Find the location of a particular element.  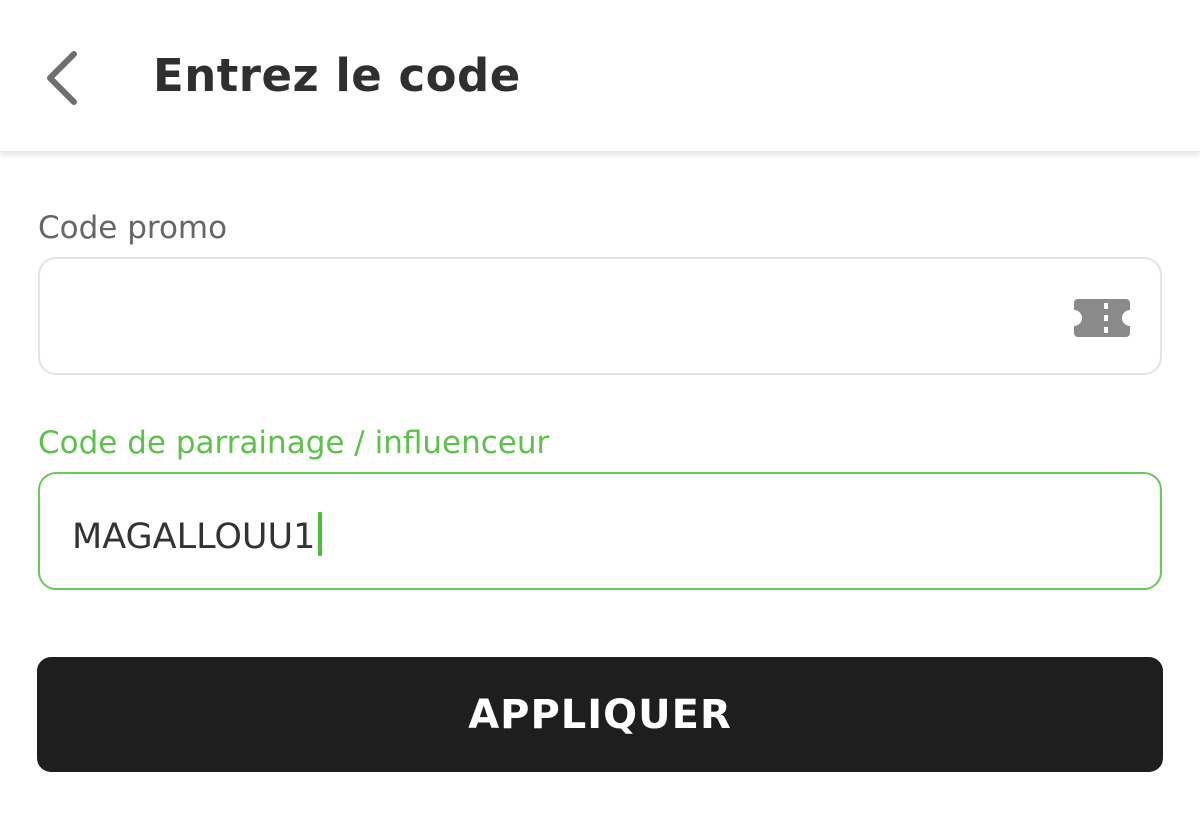

chevron-left-icon is located at coordinates (62, 78).